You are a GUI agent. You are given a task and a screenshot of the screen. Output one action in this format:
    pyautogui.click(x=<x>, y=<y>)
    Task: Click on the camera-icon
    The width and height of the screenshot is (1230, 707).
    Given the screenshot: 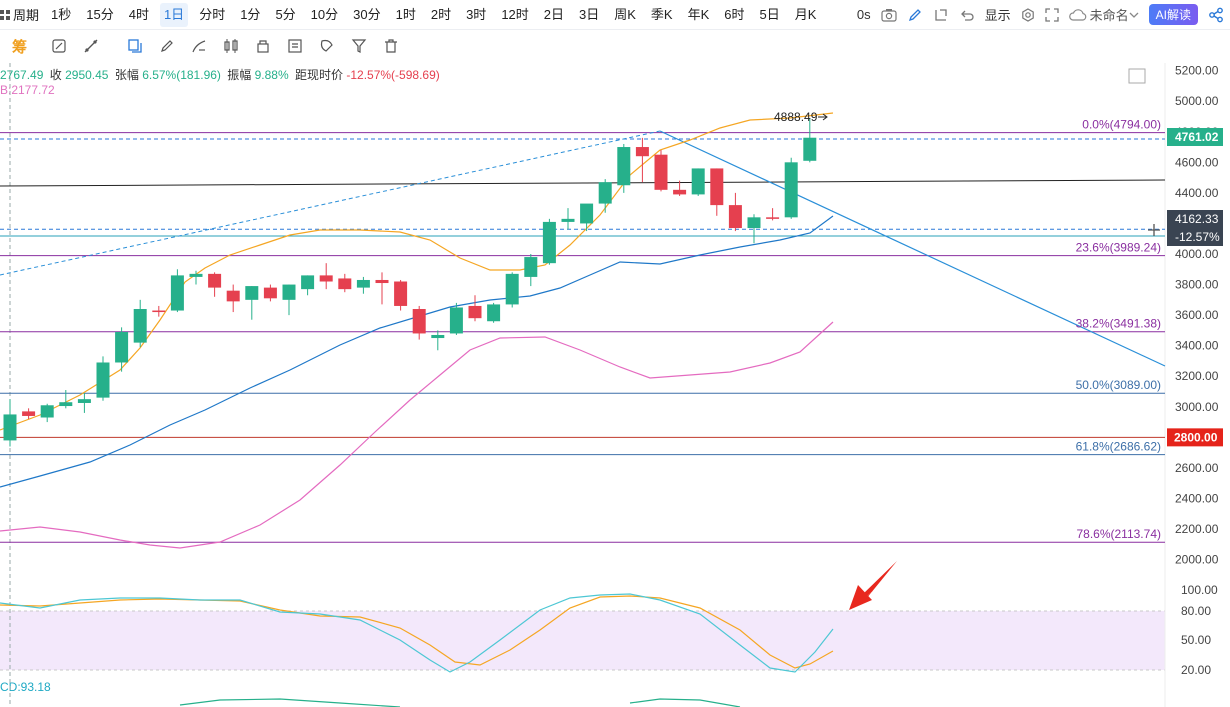 What is the action you would take?
    pyautogui.click(x=889, y=15)
    